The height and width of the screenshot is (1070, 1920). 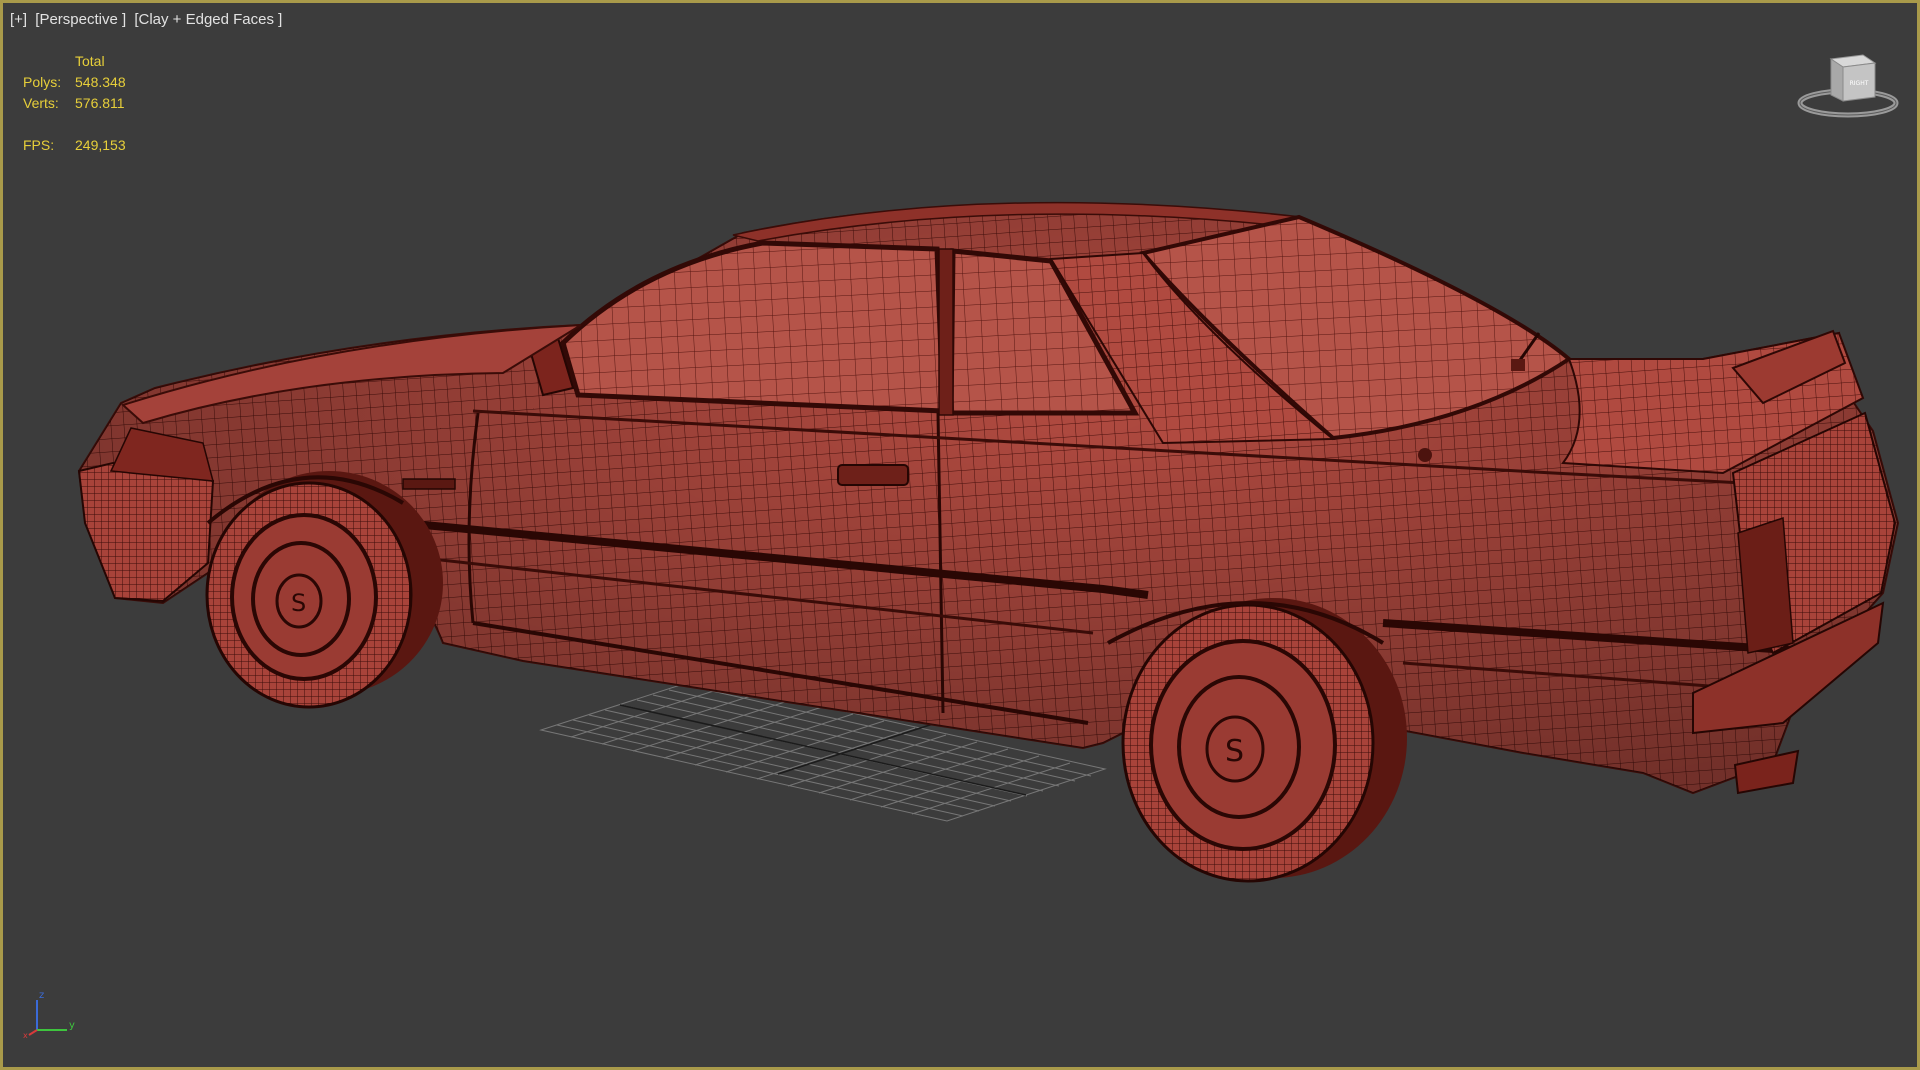 I want to click on viewcube-front-face, so click(x=1837, y=80).